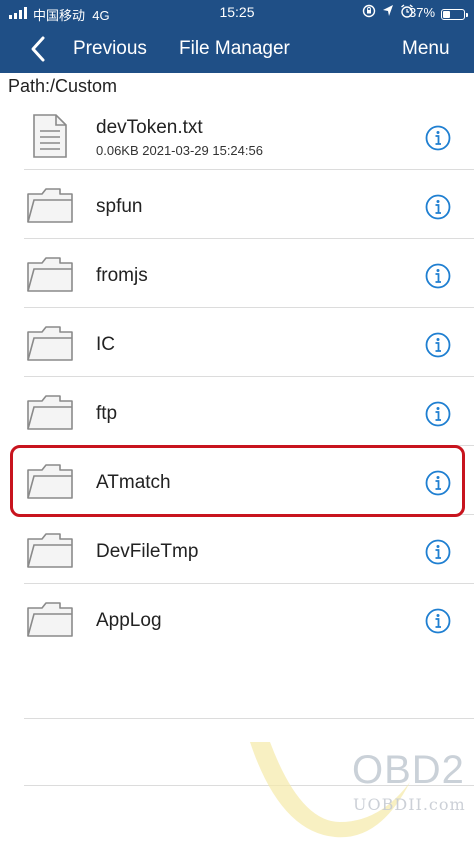  What do you see at coordinates (237, 549) in the screenshot?
I see `list-item-devfiletmp: DevFileTmp` at bounding box center [237, 549].